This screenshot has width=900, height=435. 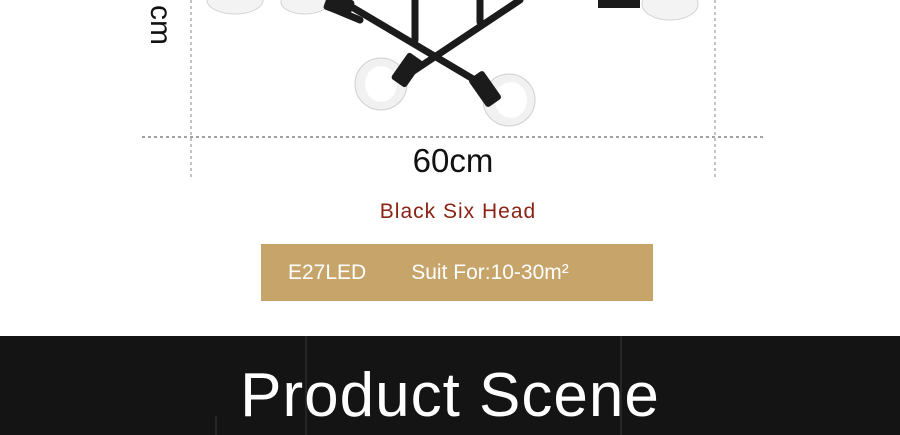 What do you see at coordinates (648, 10) in the screenshot?
I see `top-right-lamp` at bounding box center [648, 10].